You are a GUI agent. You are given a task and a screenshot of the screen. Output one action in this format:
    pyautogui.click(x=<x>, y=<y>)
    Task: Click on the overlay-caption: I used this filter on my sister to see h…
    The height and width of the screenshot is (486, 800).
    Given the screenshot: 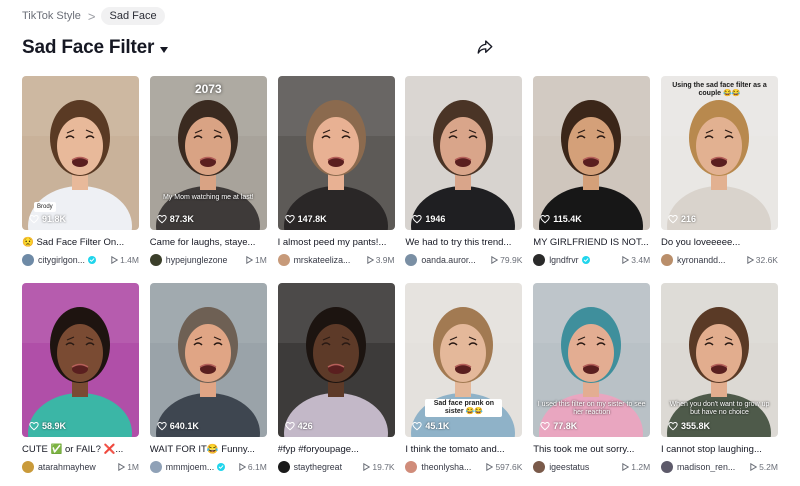 What is the action you would take?
    pyautogui.click(x=591, y=408)
    